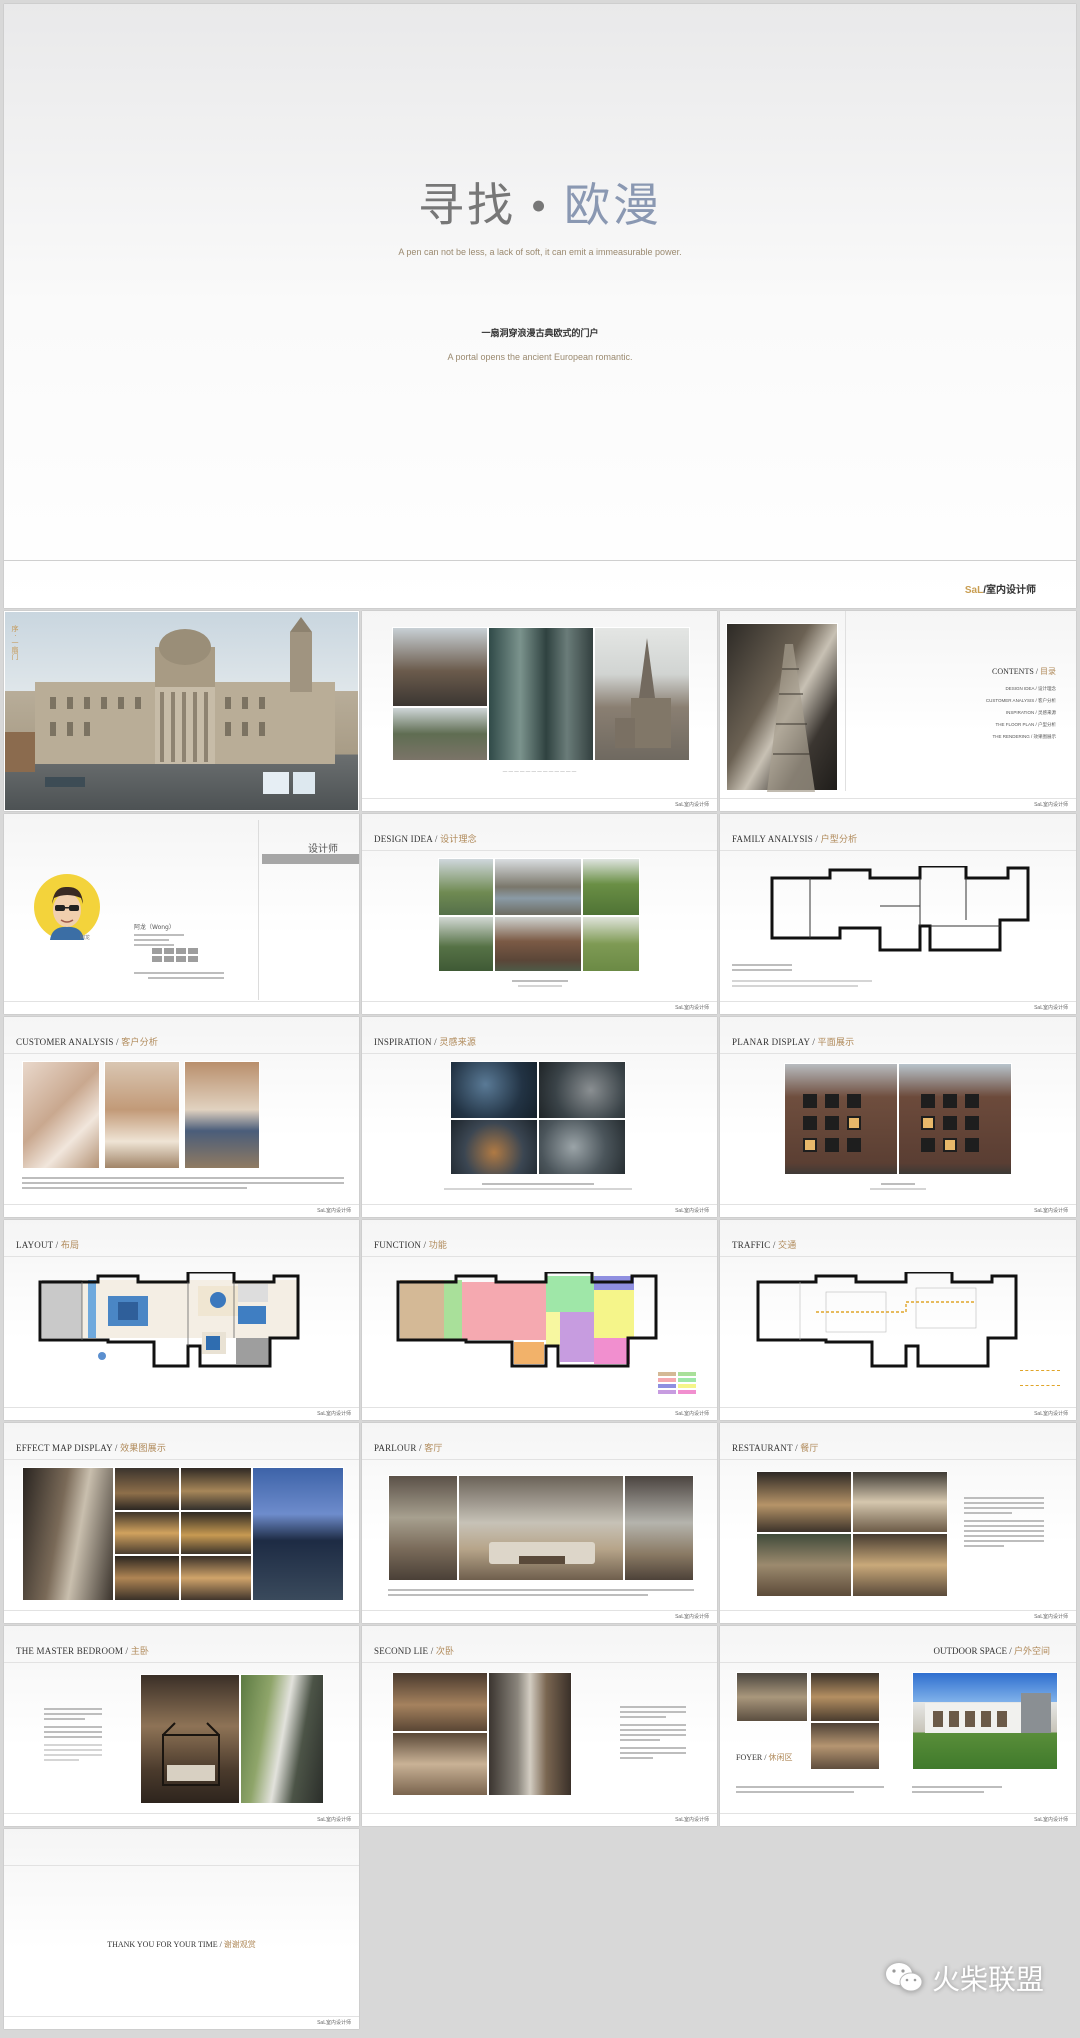  Describe the element at coordinates (810, 1791) in the screenshot. I see `foyer-text-lines` at that location.